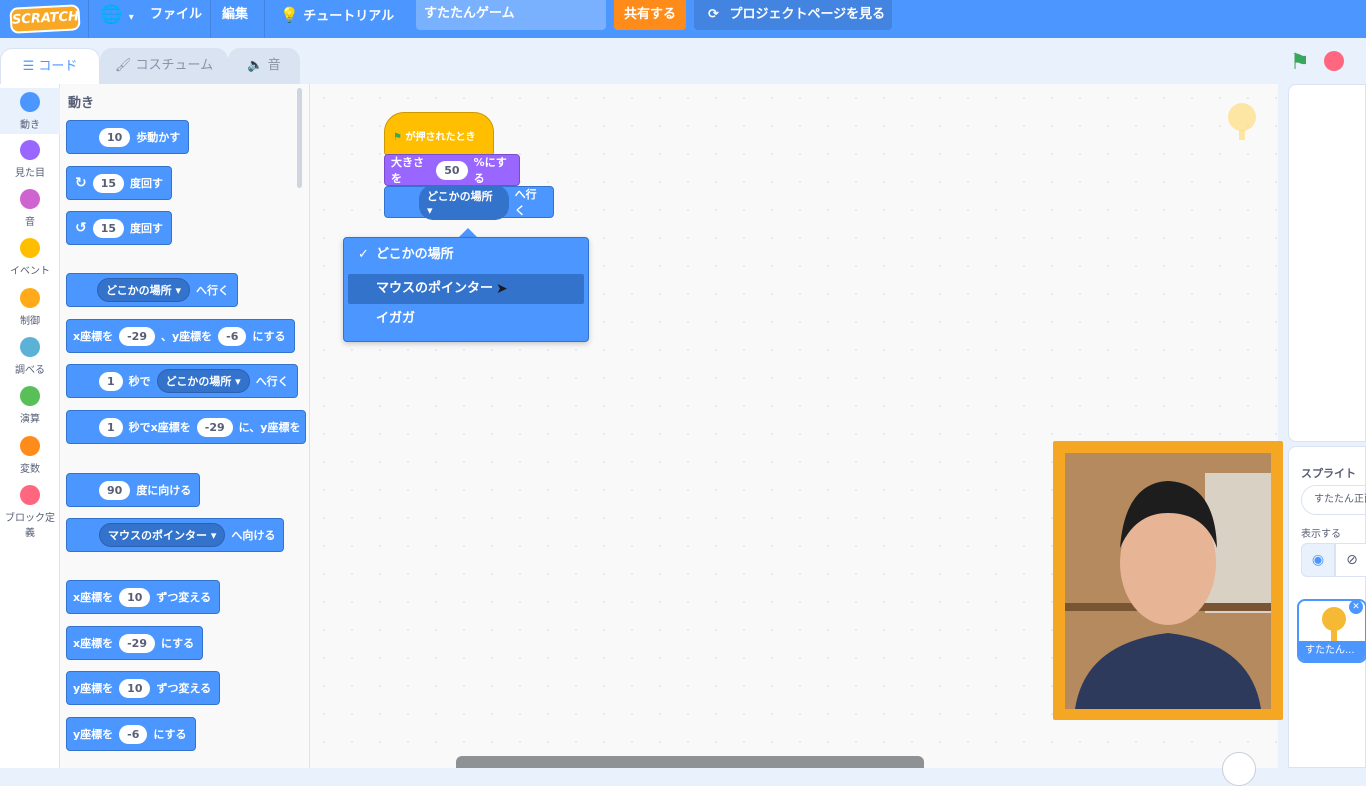  What do you see at coordinates (144, 290) in the screenshot?
I see `goto-dropdown: どこかの場所 ▾` at bounding box center [144, 290].